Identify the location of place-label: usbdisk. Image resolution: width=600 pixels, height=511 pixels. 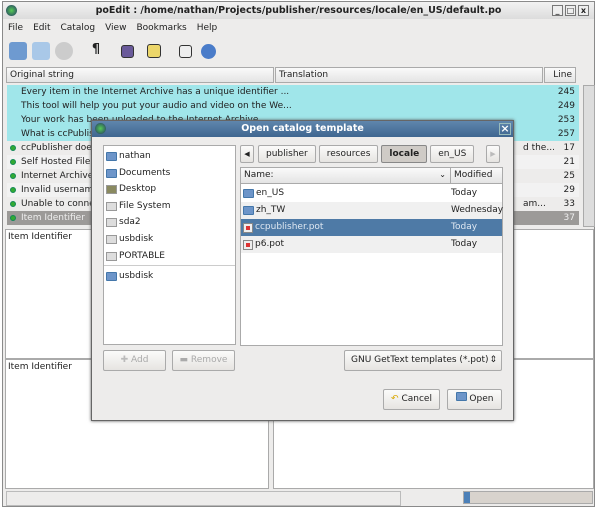
(136, 239).